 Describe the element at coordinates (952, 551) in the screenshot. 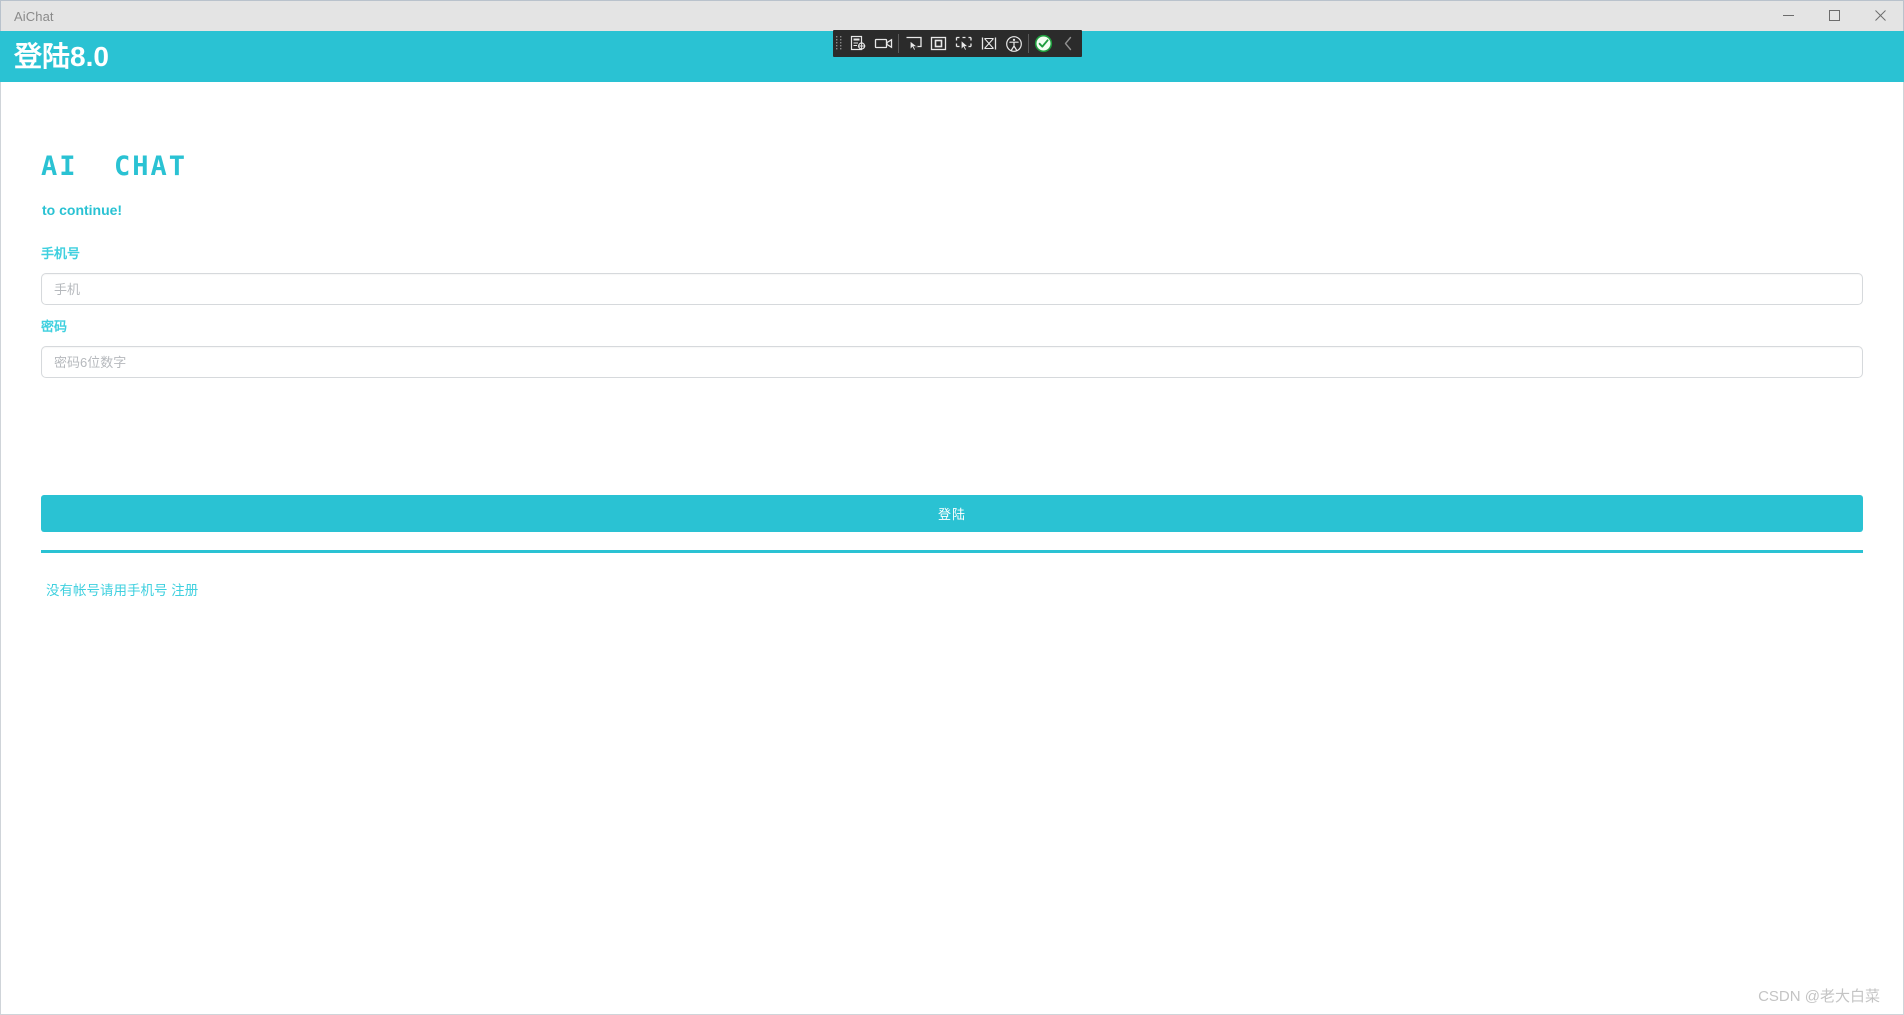

I see `section-divider` at that location.